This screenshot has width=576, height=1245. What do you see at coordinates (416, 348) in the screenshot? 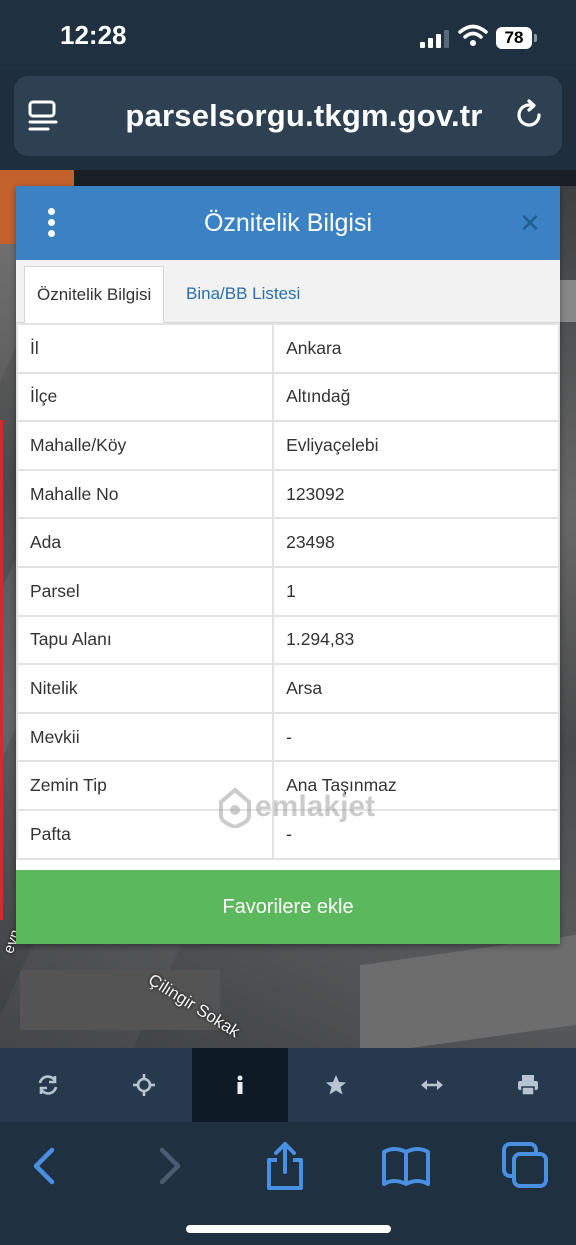
I see `attribute-value: Ankara` at bounding box center [416, 348].